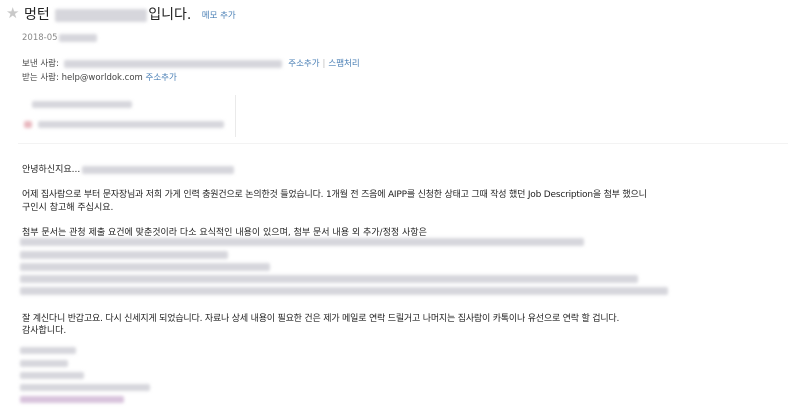  Describe the element at coordinates (131, 124) in the screenshot. I see `redacted-attachment-file` at that location.